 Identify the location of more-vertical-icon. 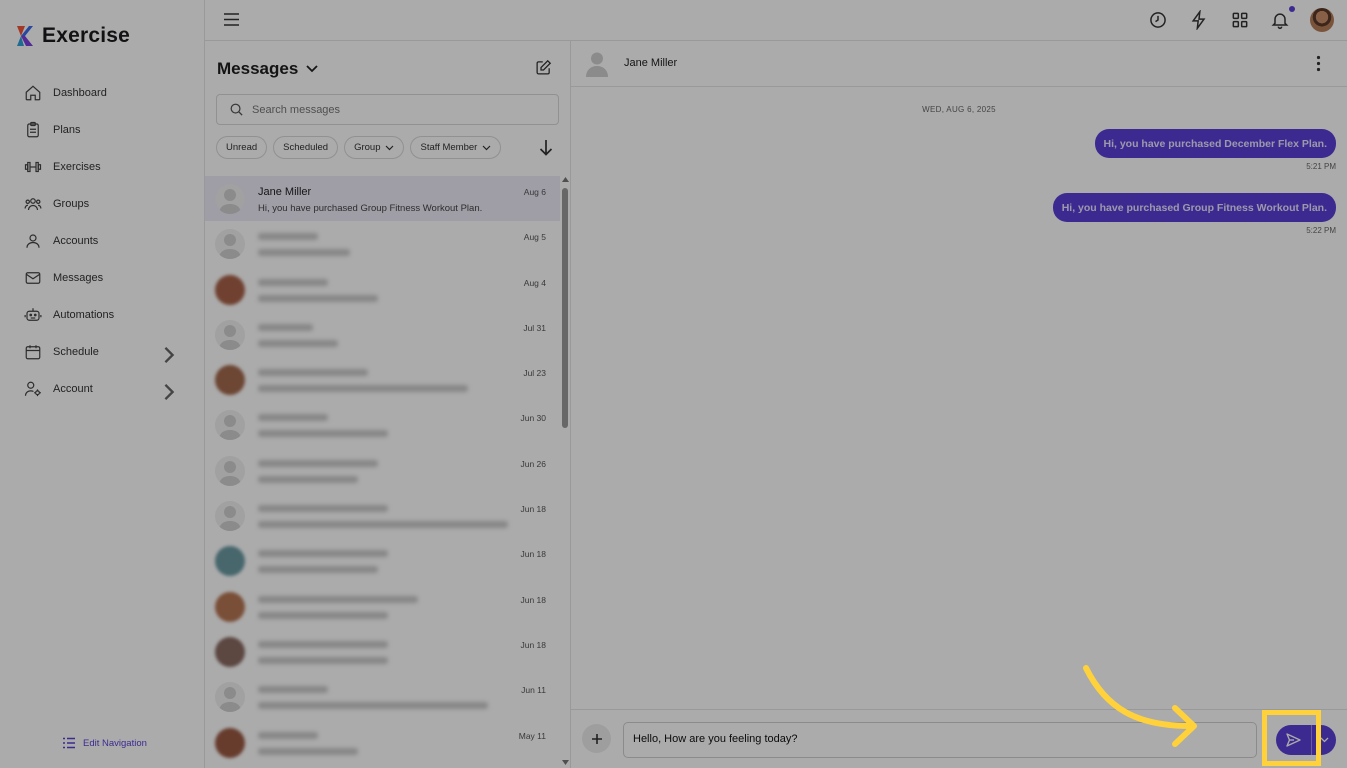
(1318, 63).